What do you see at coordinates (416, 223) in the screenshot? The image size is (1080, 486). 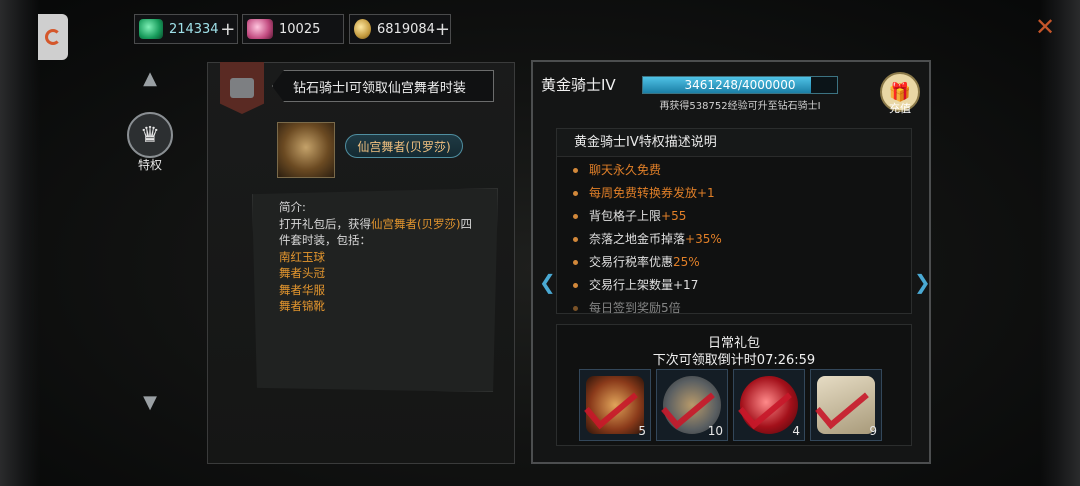 I see `desc-costume-highlight: 仙宫舞者(贝罗莎)` at bounding box center [416, 223].